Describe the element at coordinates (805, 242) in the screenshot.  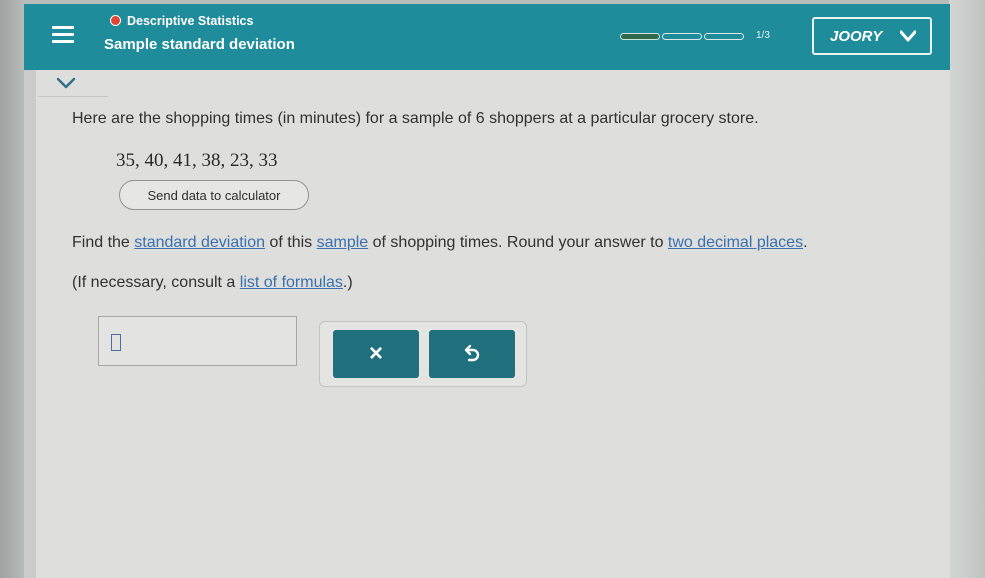
I see `instructions-suffix: .` at that location.